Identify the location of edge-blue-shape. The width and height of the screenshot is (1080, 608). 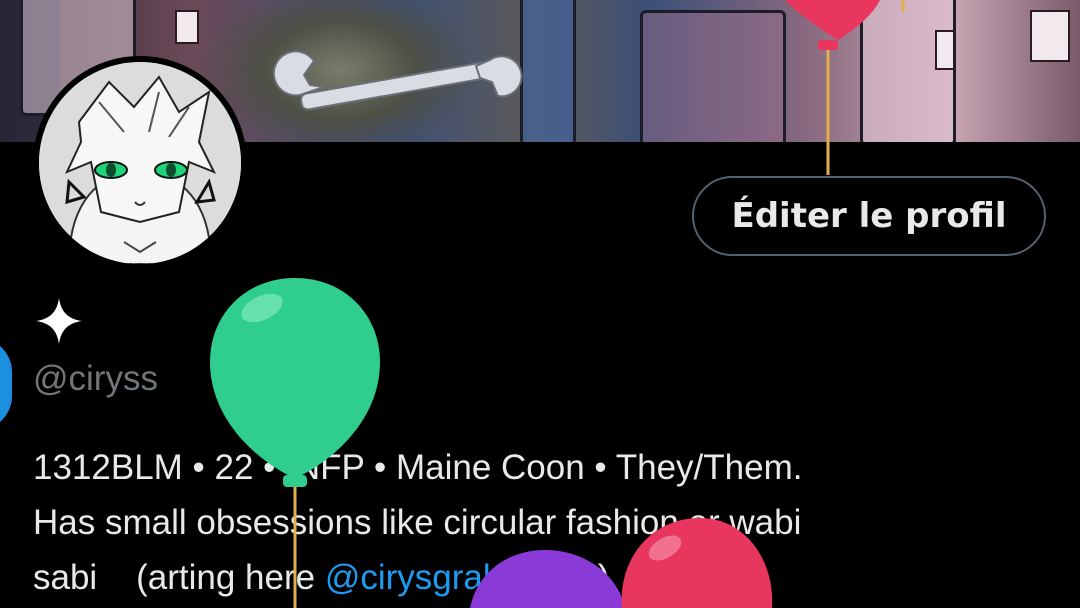
(6, 384).